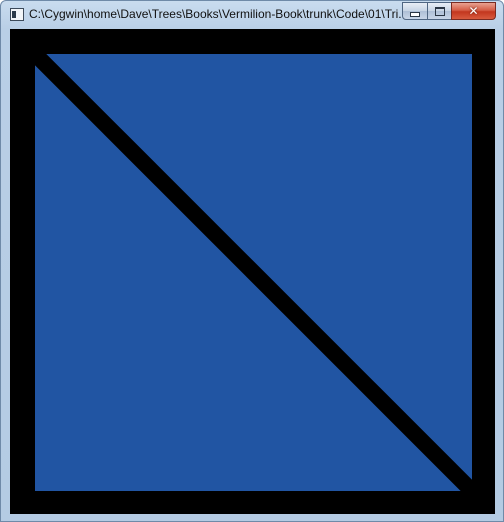  I want to click on minimize-icon, so click(415, 14).